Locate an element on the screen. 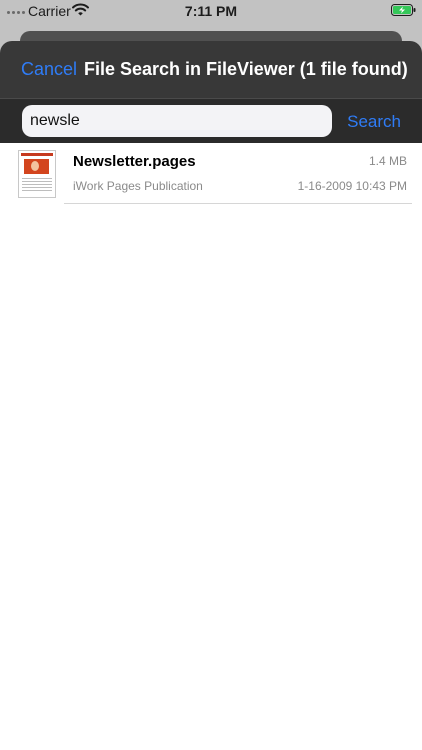 This screenshot has height=750, width=422. file-type: iWork Pages Publication is located at coordinates (138, 186).